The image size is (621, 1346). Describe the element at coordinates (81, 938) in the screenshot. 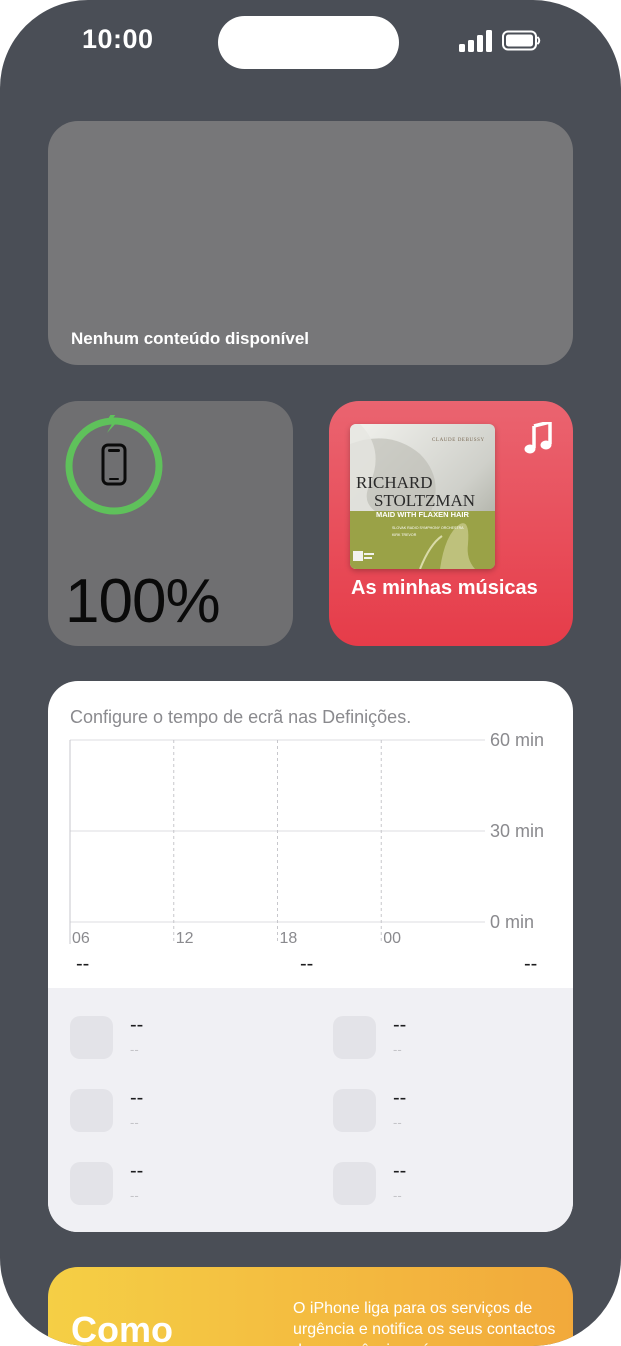

I see `chart-x-label: 06` at that location.